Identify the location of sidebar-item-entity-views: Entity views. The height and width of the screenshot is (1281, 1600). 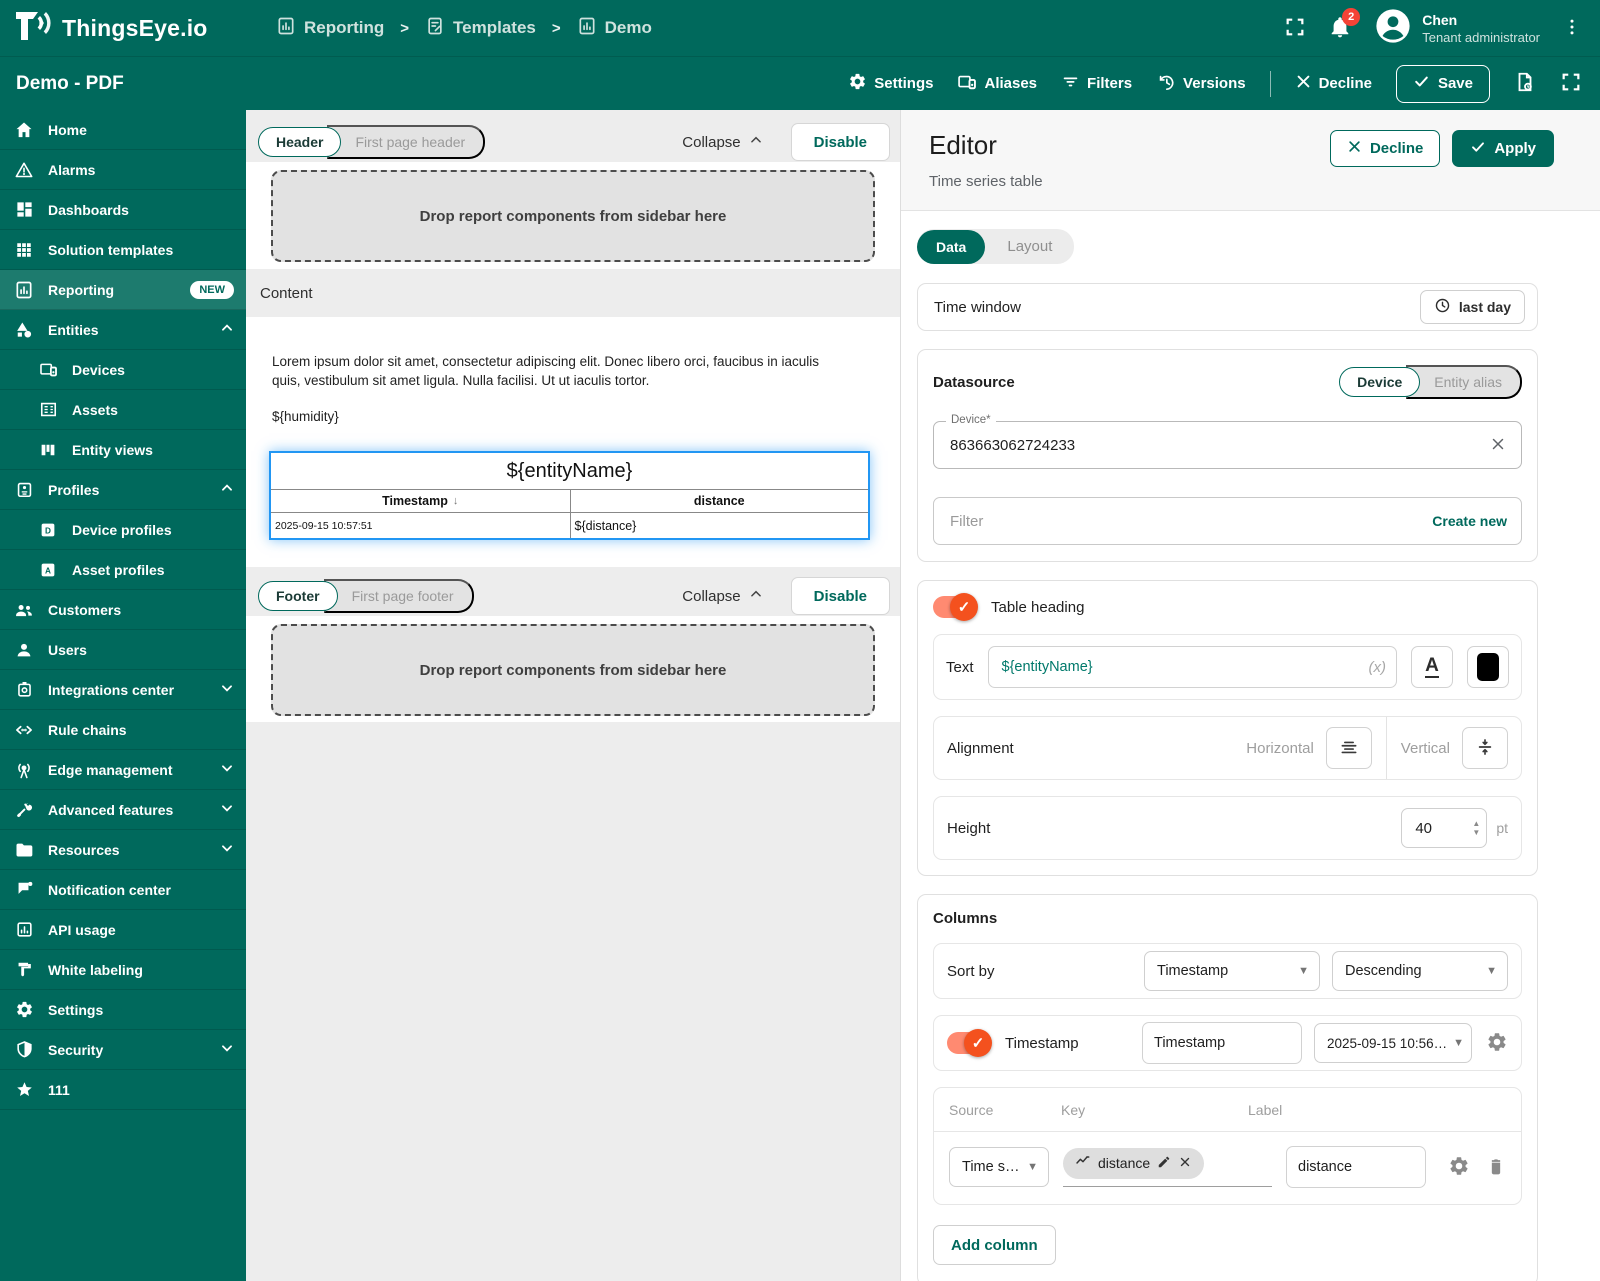
(123, 450).